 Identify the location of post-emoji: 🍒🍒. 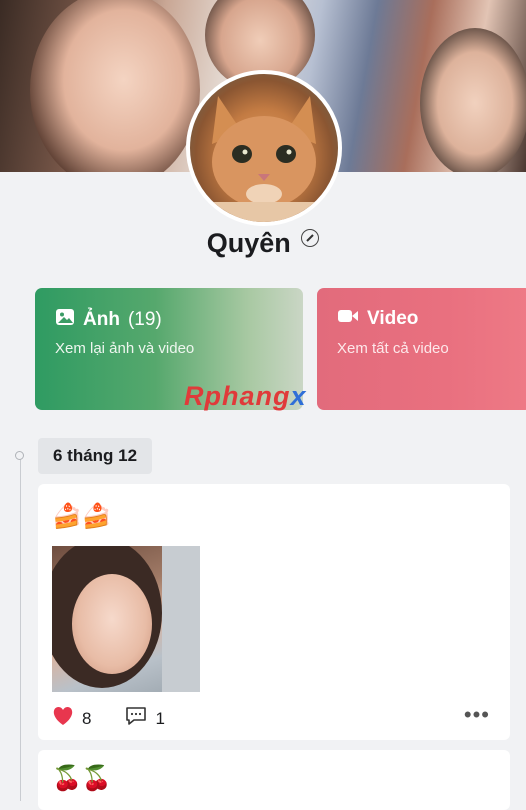
(82, 778).